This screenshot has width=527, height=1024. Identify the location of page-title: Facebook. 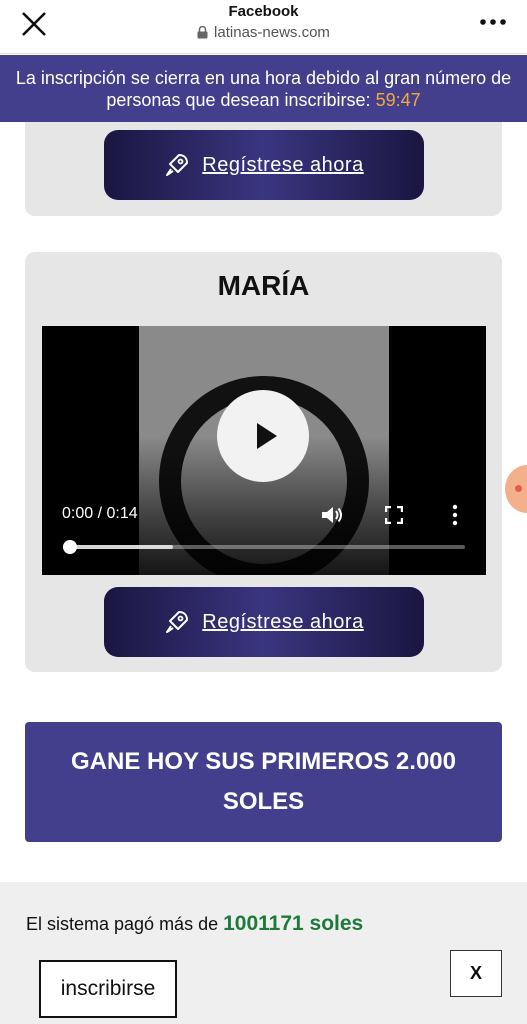
(263, 11).